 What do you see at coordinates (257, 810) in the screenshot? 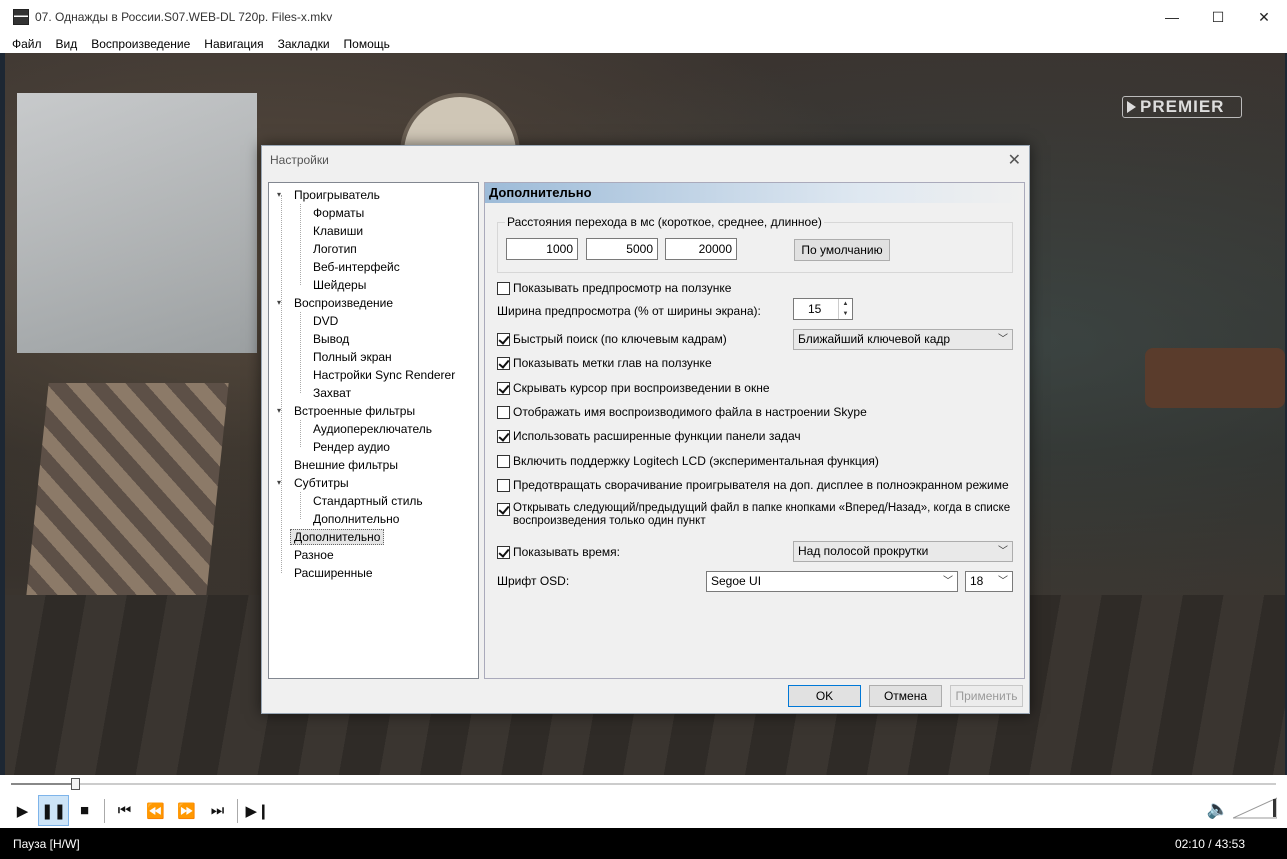
I see `frame-step-button: ▶❙` at bounding box center [257, 810].